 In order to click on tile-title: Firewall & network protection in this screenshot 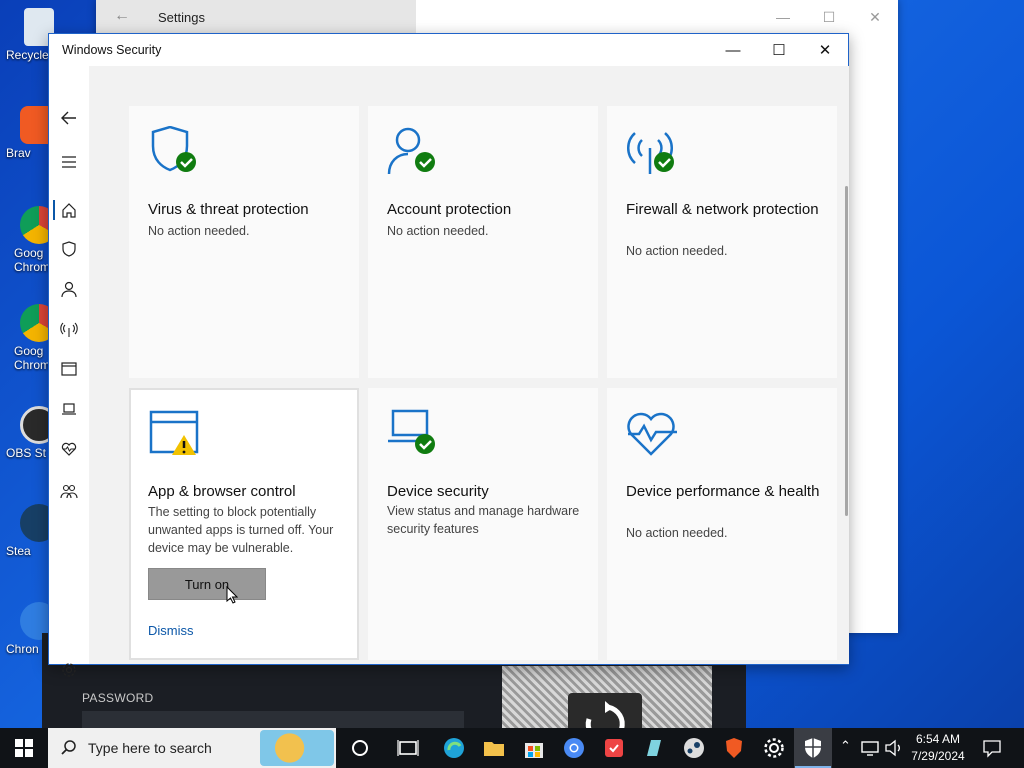, I will do `click(722, 209)`.